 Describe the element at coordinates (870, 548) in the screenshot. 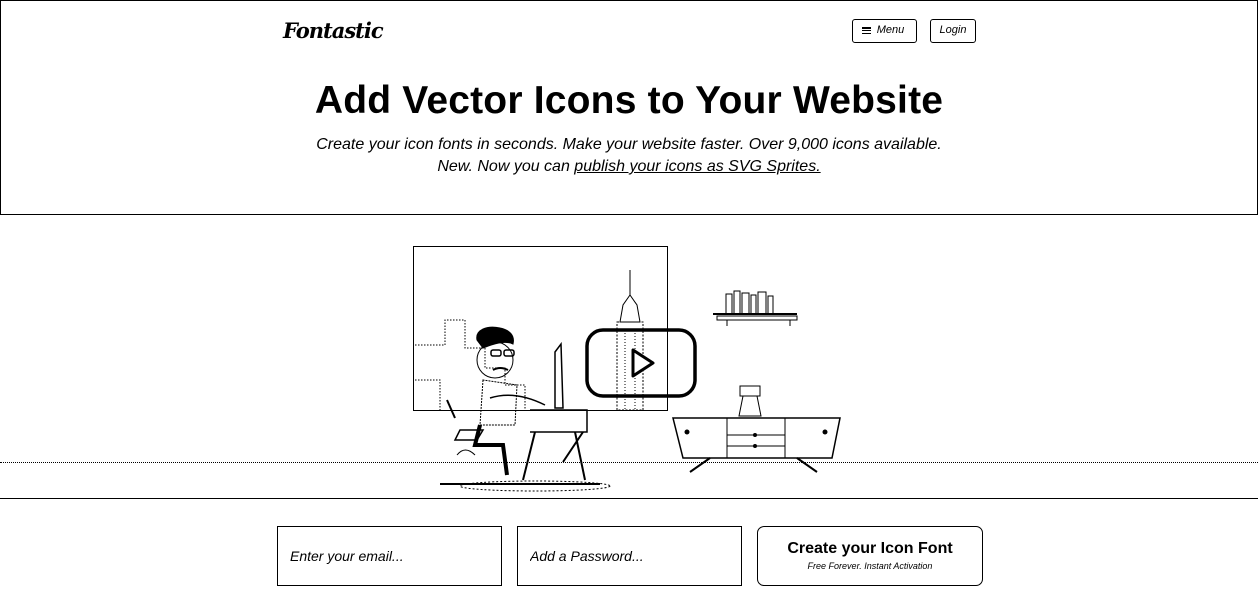

I see `cta-title: Create your Icon Font` at that location.